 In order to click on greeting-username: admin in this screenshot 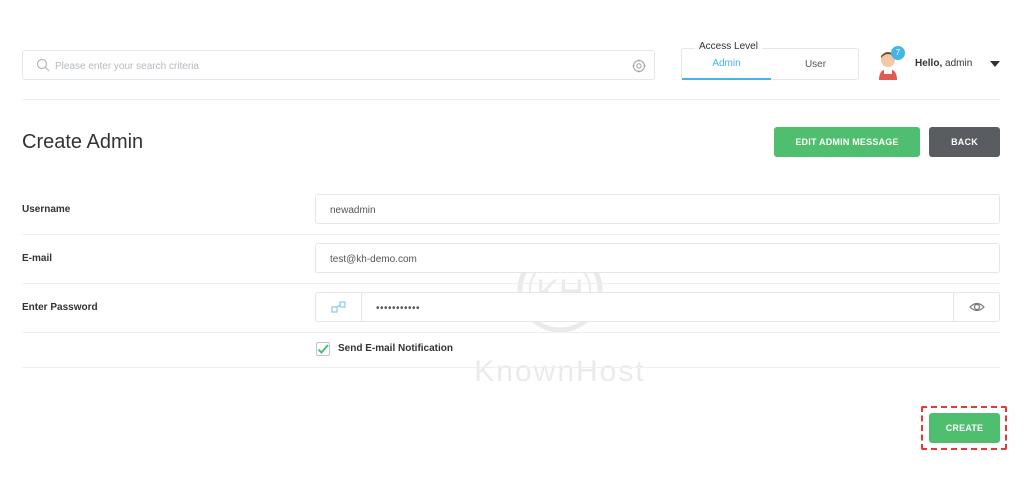, I will do `click(959, 63)`.